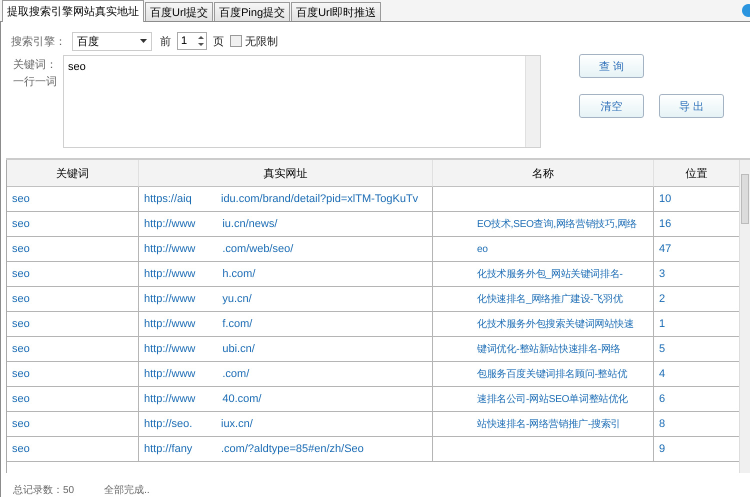  I want to click on keywords-textarea: seo, so click(302, 101).